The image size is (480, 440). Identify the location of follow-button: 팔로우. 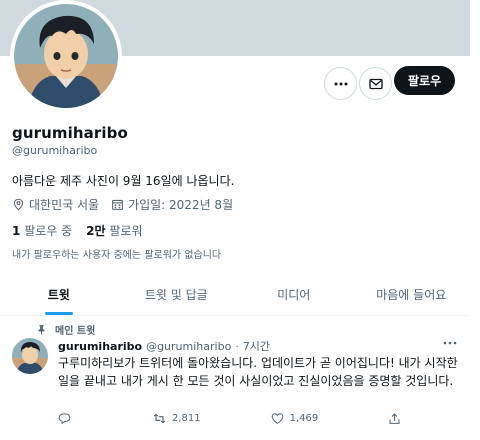
(425, 80).